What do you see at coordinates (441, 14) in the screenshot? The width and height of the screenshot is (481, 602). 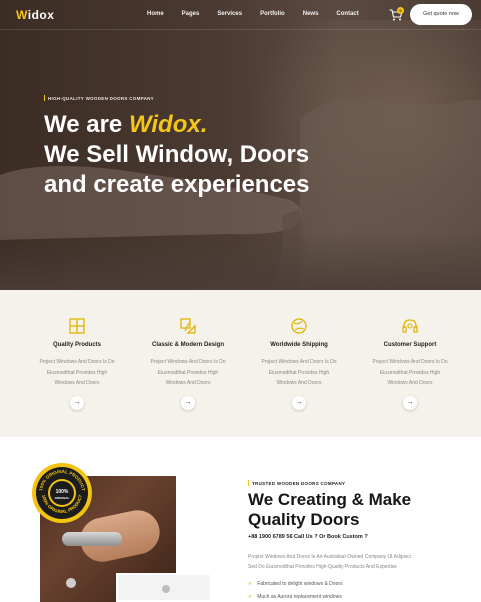 I see `get-quote-button: Get quote now` at bounding box center [441, 14].